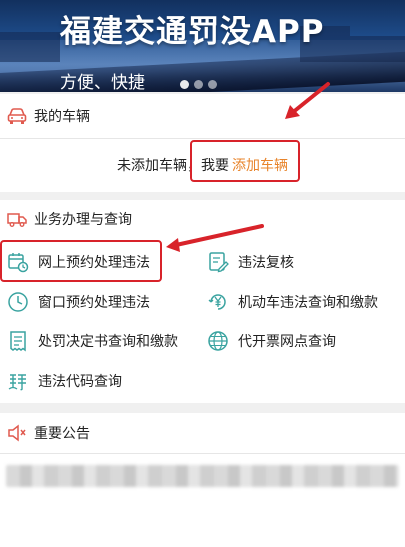 This screenshot has width=405, height=547. What do you see at coordinates (80, 382) in the screenshot?
I see `service-label: 违法代码查询` at bounding box center [80, 382].